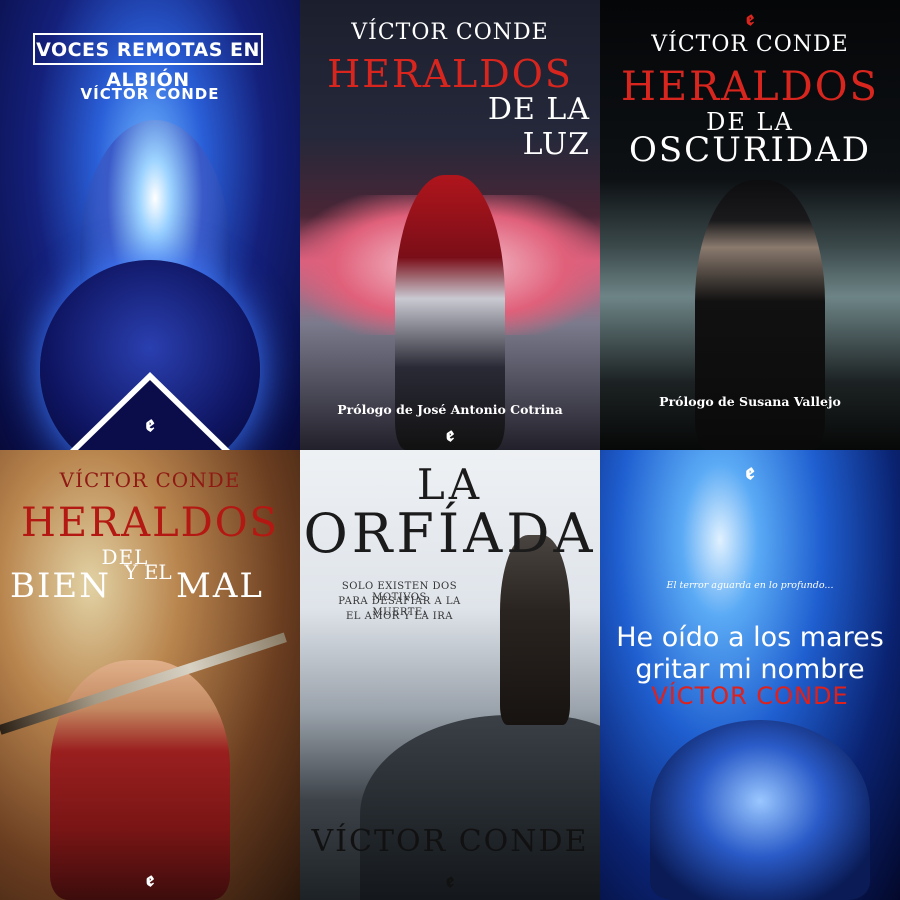  What do you see at coordinates (450, 409) in the screenshot?
I see `book-prologue: Prólogo de José Antonio Cotrina` at bounding box center [450, 409].